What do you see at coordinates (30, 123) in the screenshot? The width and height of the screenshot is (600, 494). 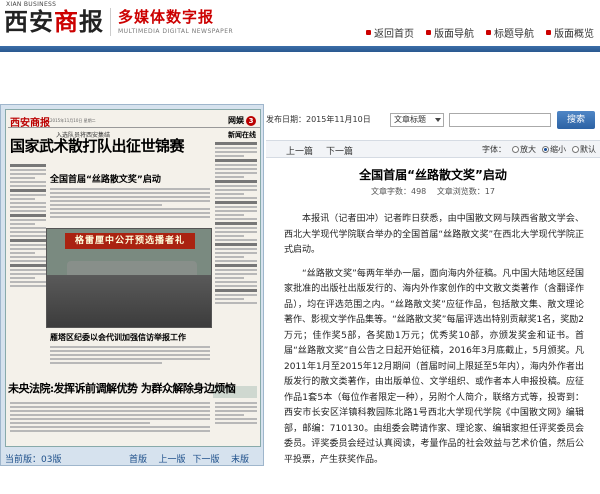 I see `paper-mast-name: 西安商报` at bounding box center [30, 123].